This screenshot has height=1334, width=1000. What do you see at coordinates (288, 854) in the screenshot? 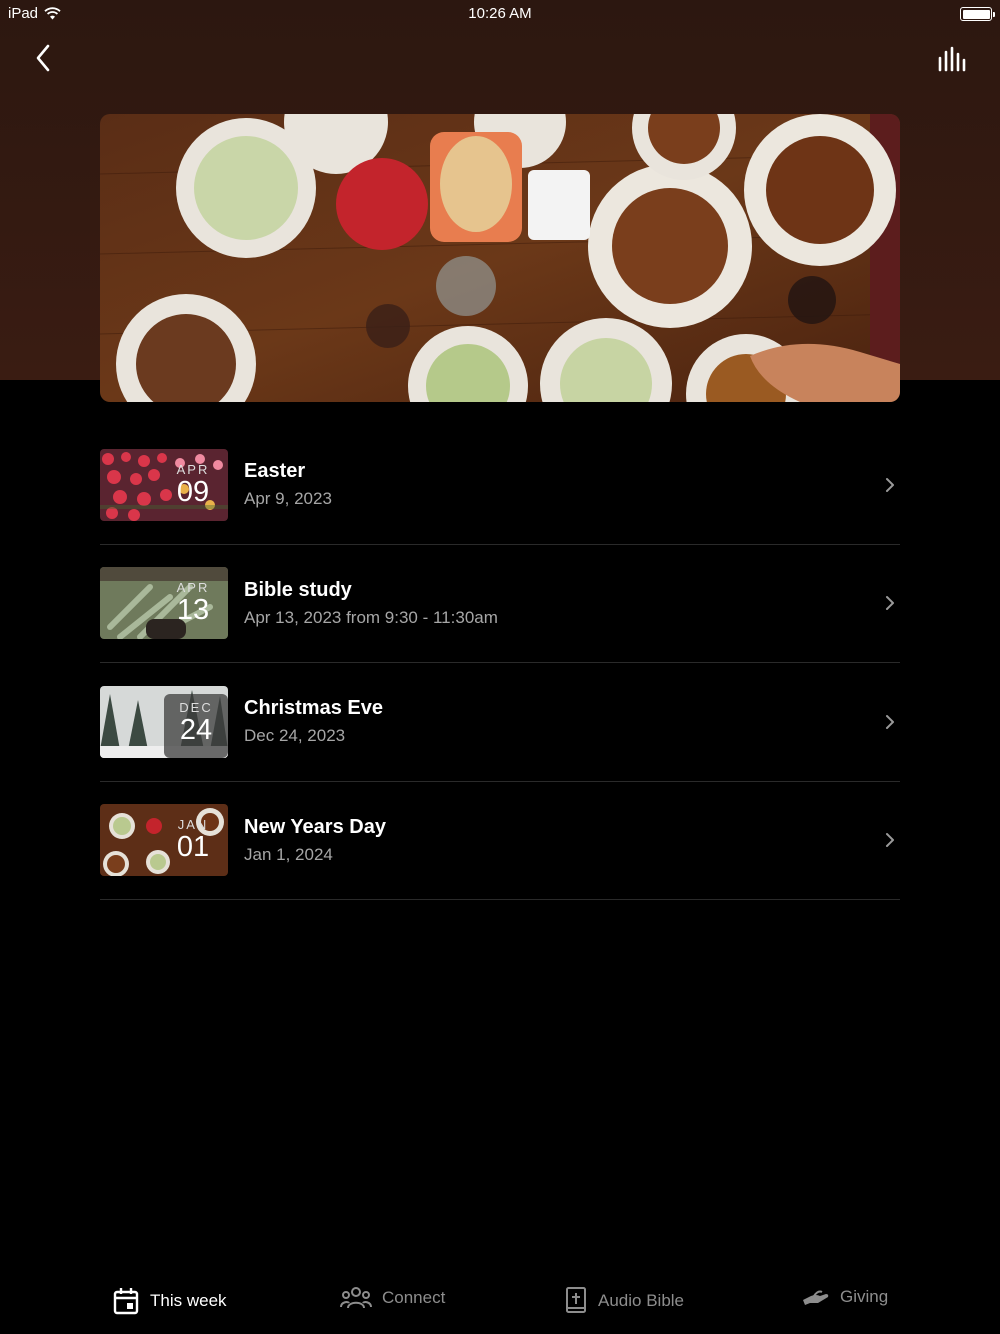
I see `event-date: Jan 1, 2024` at bounding box center [288, 854].